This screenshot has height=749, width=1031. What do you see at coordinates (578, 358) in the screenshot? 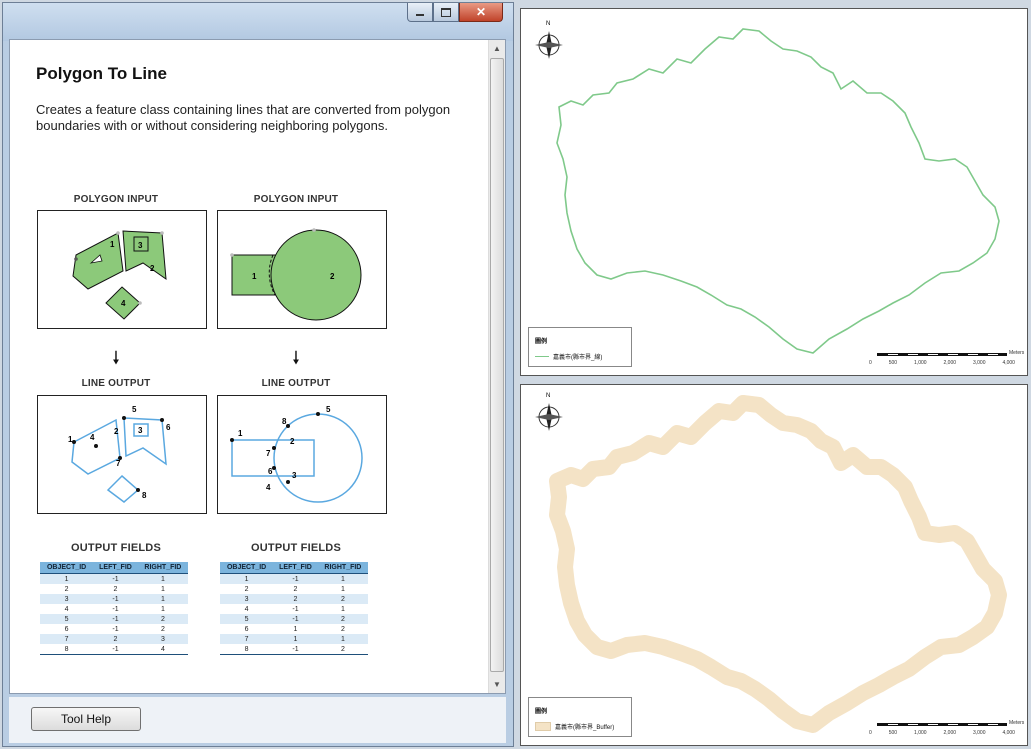
I see `legend-item-label: 嘉義市(縣市界_線)` at bounding box center [578, 358].